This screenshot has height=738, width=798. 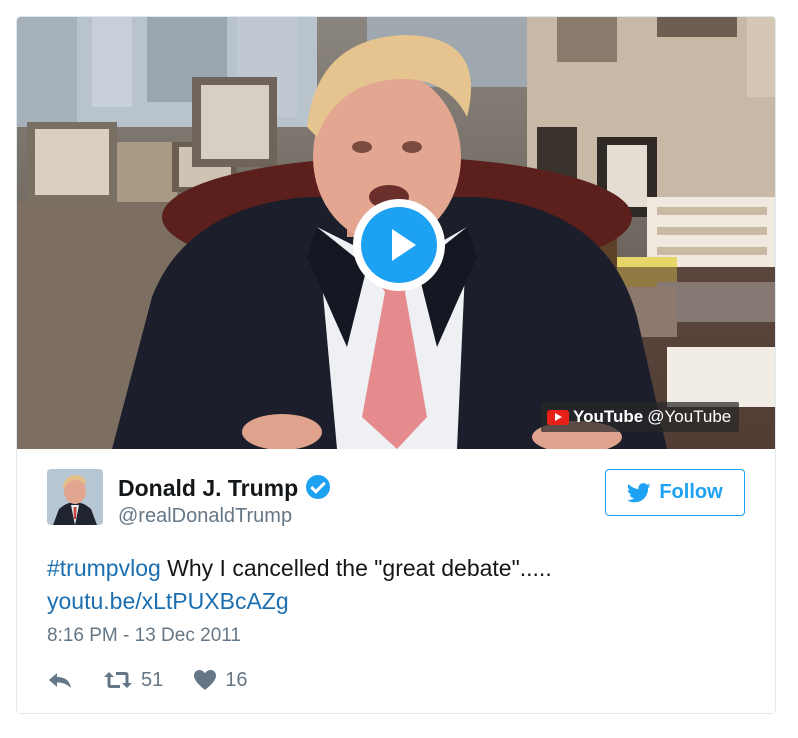 I want to click on reply-icon, so click(x=60, y=680).